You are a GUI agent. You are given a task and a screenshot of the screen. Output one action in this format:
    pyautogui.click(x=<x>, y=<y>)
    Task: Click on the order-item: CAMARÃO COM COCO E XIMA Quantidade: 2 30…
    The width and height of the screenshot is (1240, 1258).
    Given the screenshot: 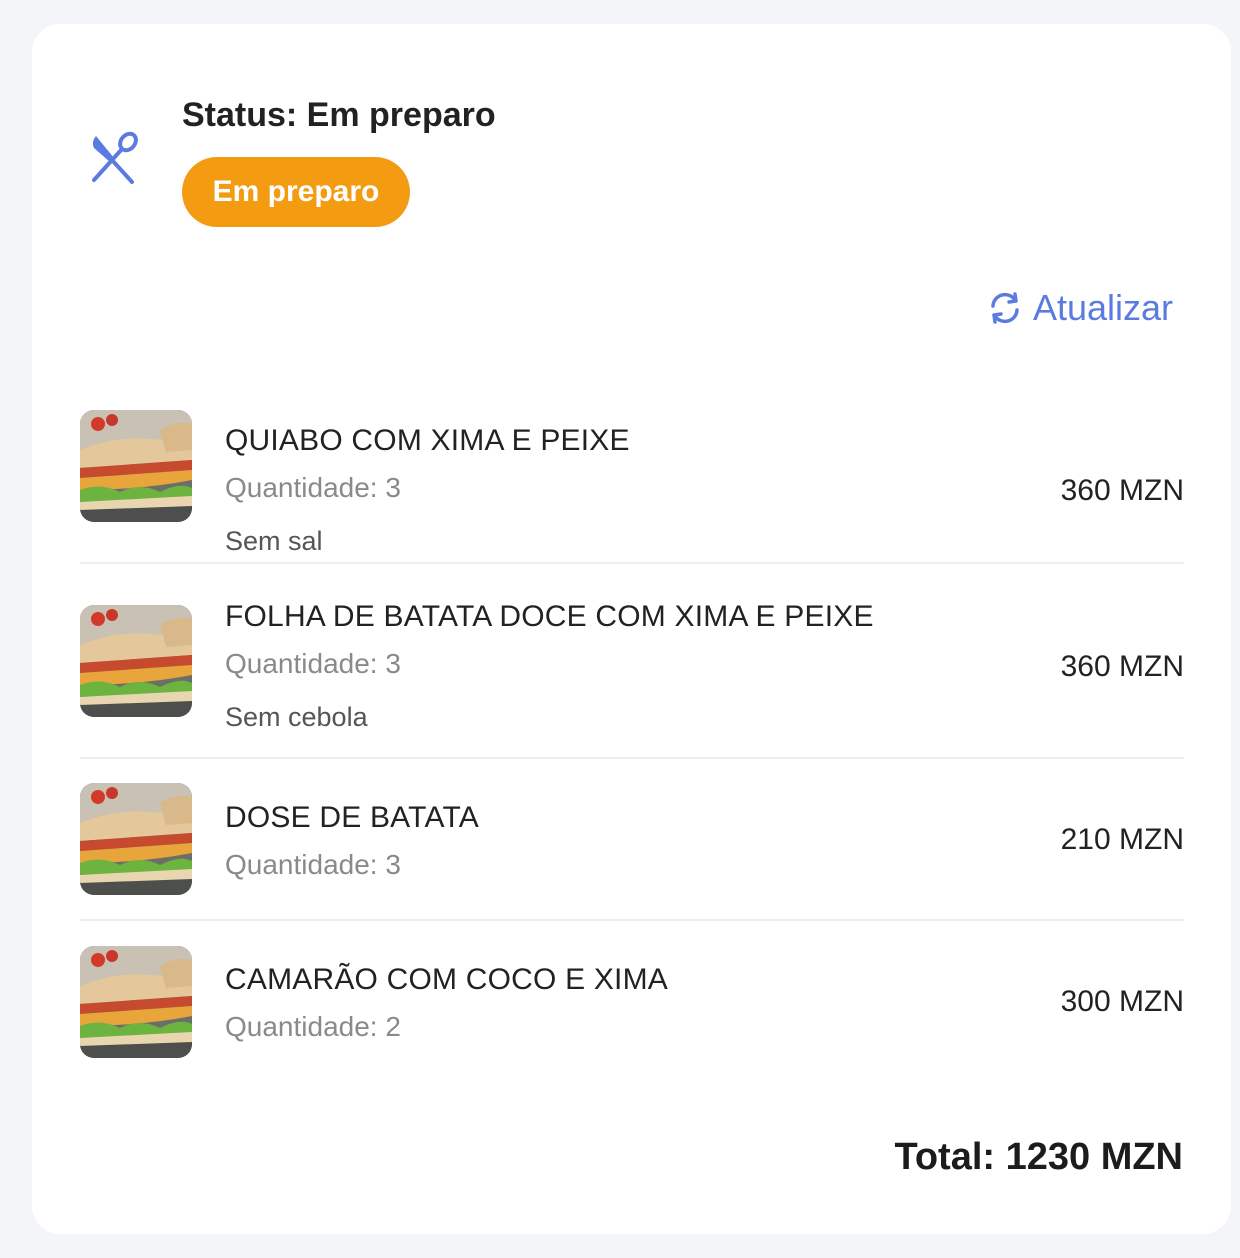 What is the action you would take?
    pyautogui.click(x=632, y=1006)
    